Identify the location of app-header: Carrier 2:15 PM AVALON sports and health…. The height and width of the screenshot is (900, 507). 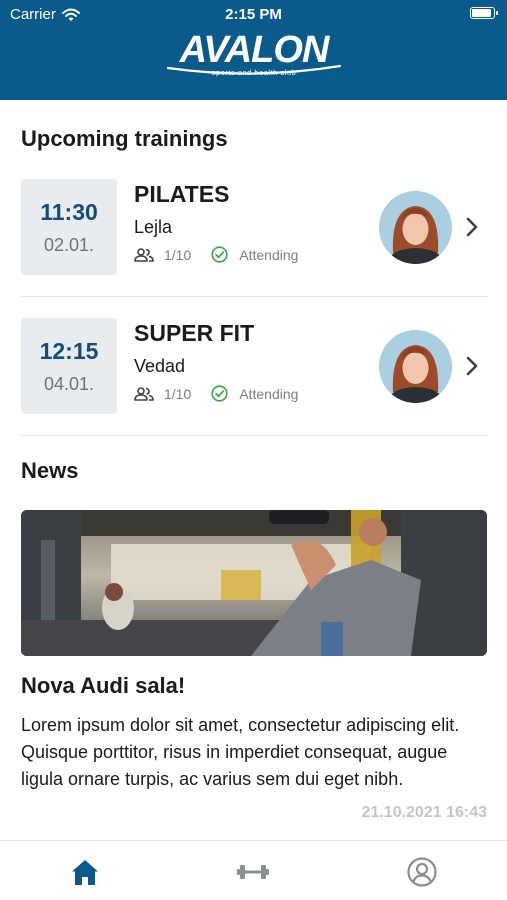
(253, 50).